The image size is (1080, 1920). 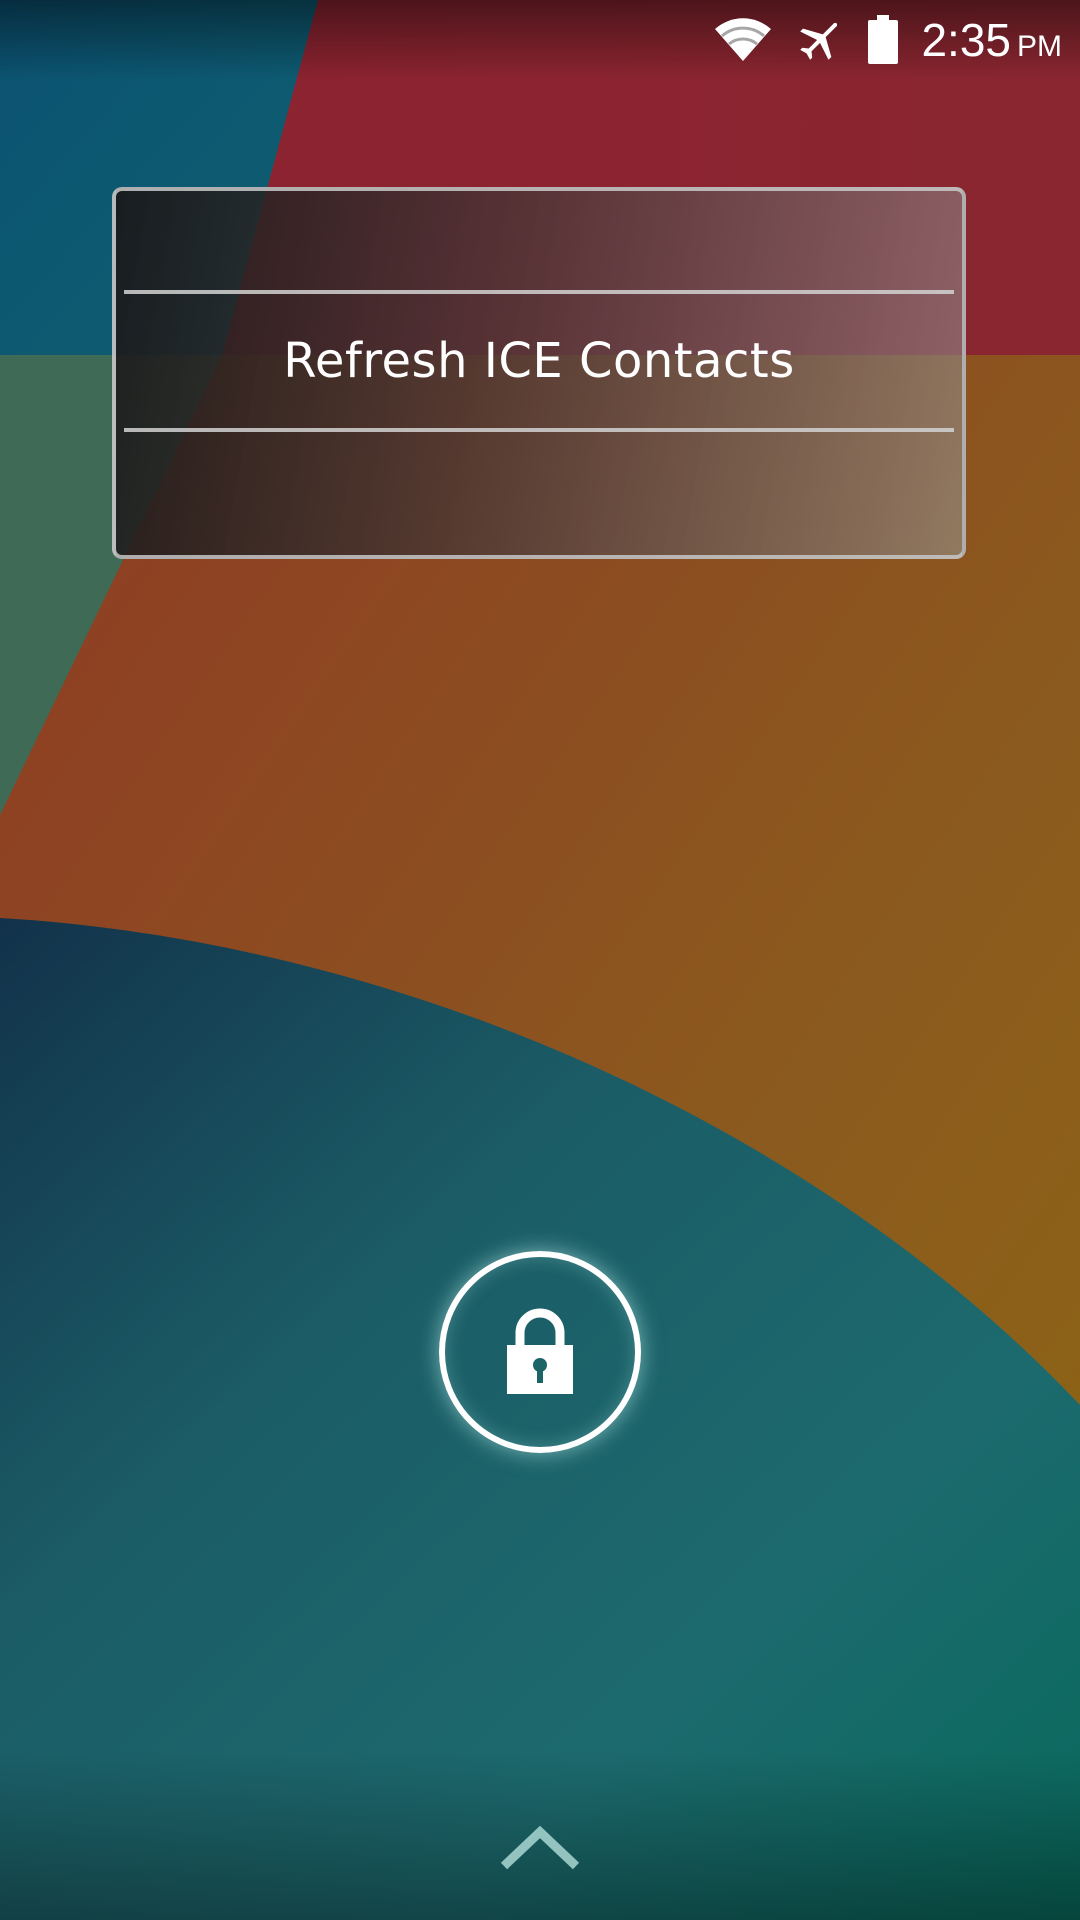 I want to click on divider, so click(x=539, y=430).